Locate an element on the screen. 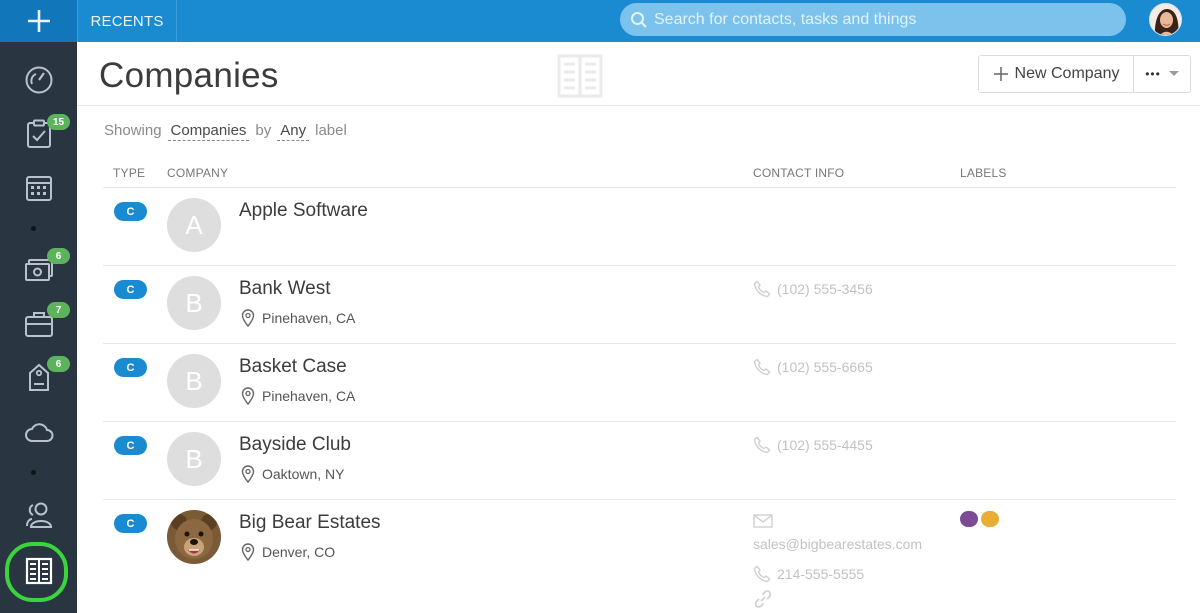 The height and width of the screenshot is (613, 1200). location-text: Oaktown, NY is located at coordinates (303, 474).